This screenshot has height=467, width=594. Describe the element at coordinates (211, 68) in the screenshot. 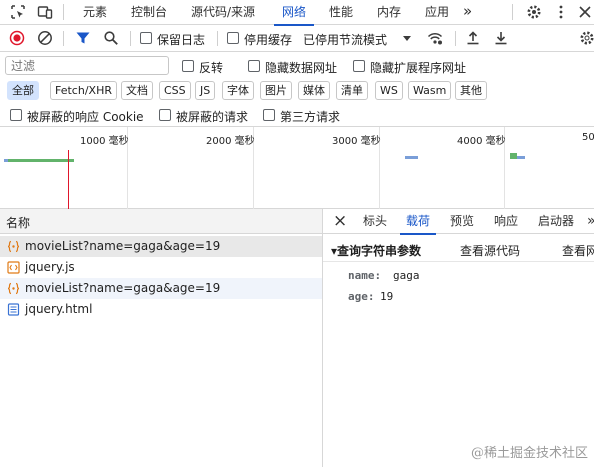

I see `invert-label: 反转` at that location.